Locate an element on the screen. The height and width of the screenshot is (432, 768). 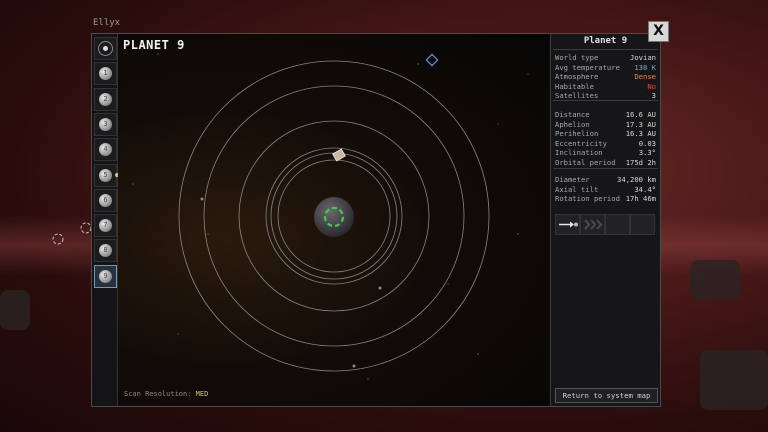
stat-label: Aphelion is located at coordinates (572, 124).